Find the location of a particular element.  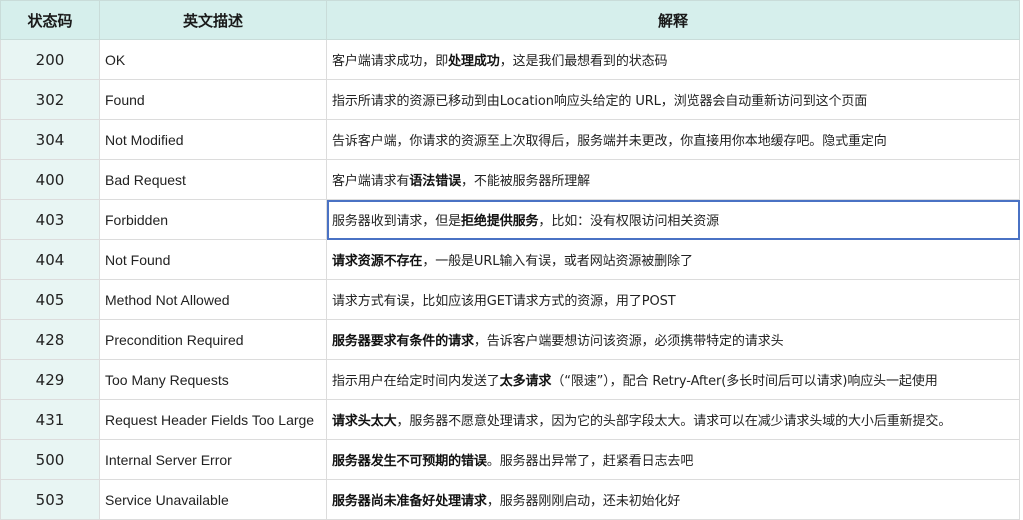

explanation-cell: 客户端请求成功，即处理成功，这是我们最想看到的状态码 is located at coordinates (673, 59).